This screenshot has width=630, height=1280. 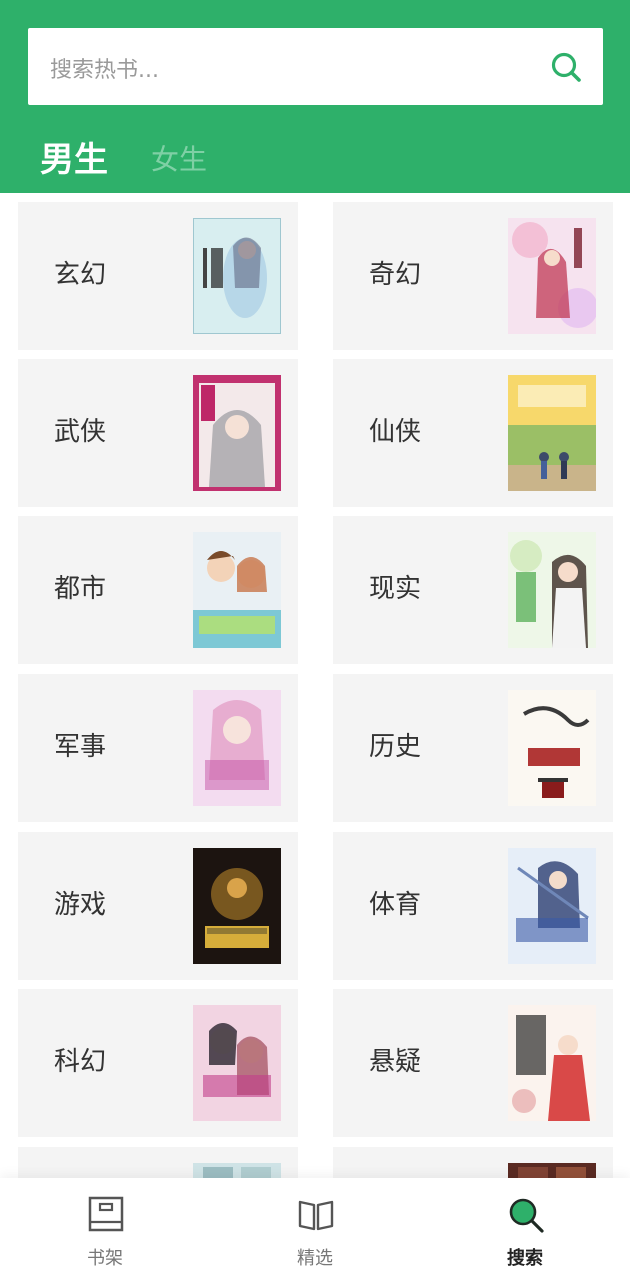 I want to click on category-label: 历史, so click(x=395, y=747).